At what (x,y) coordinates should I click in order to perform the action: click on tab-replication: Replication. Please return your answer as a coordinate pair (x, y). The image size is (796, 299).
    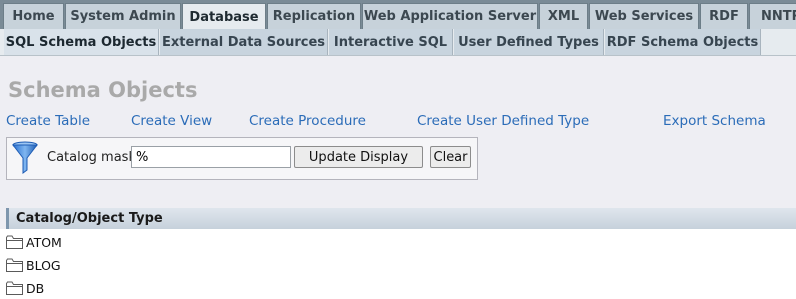
    Looking at the image, I should click on (314, 16).